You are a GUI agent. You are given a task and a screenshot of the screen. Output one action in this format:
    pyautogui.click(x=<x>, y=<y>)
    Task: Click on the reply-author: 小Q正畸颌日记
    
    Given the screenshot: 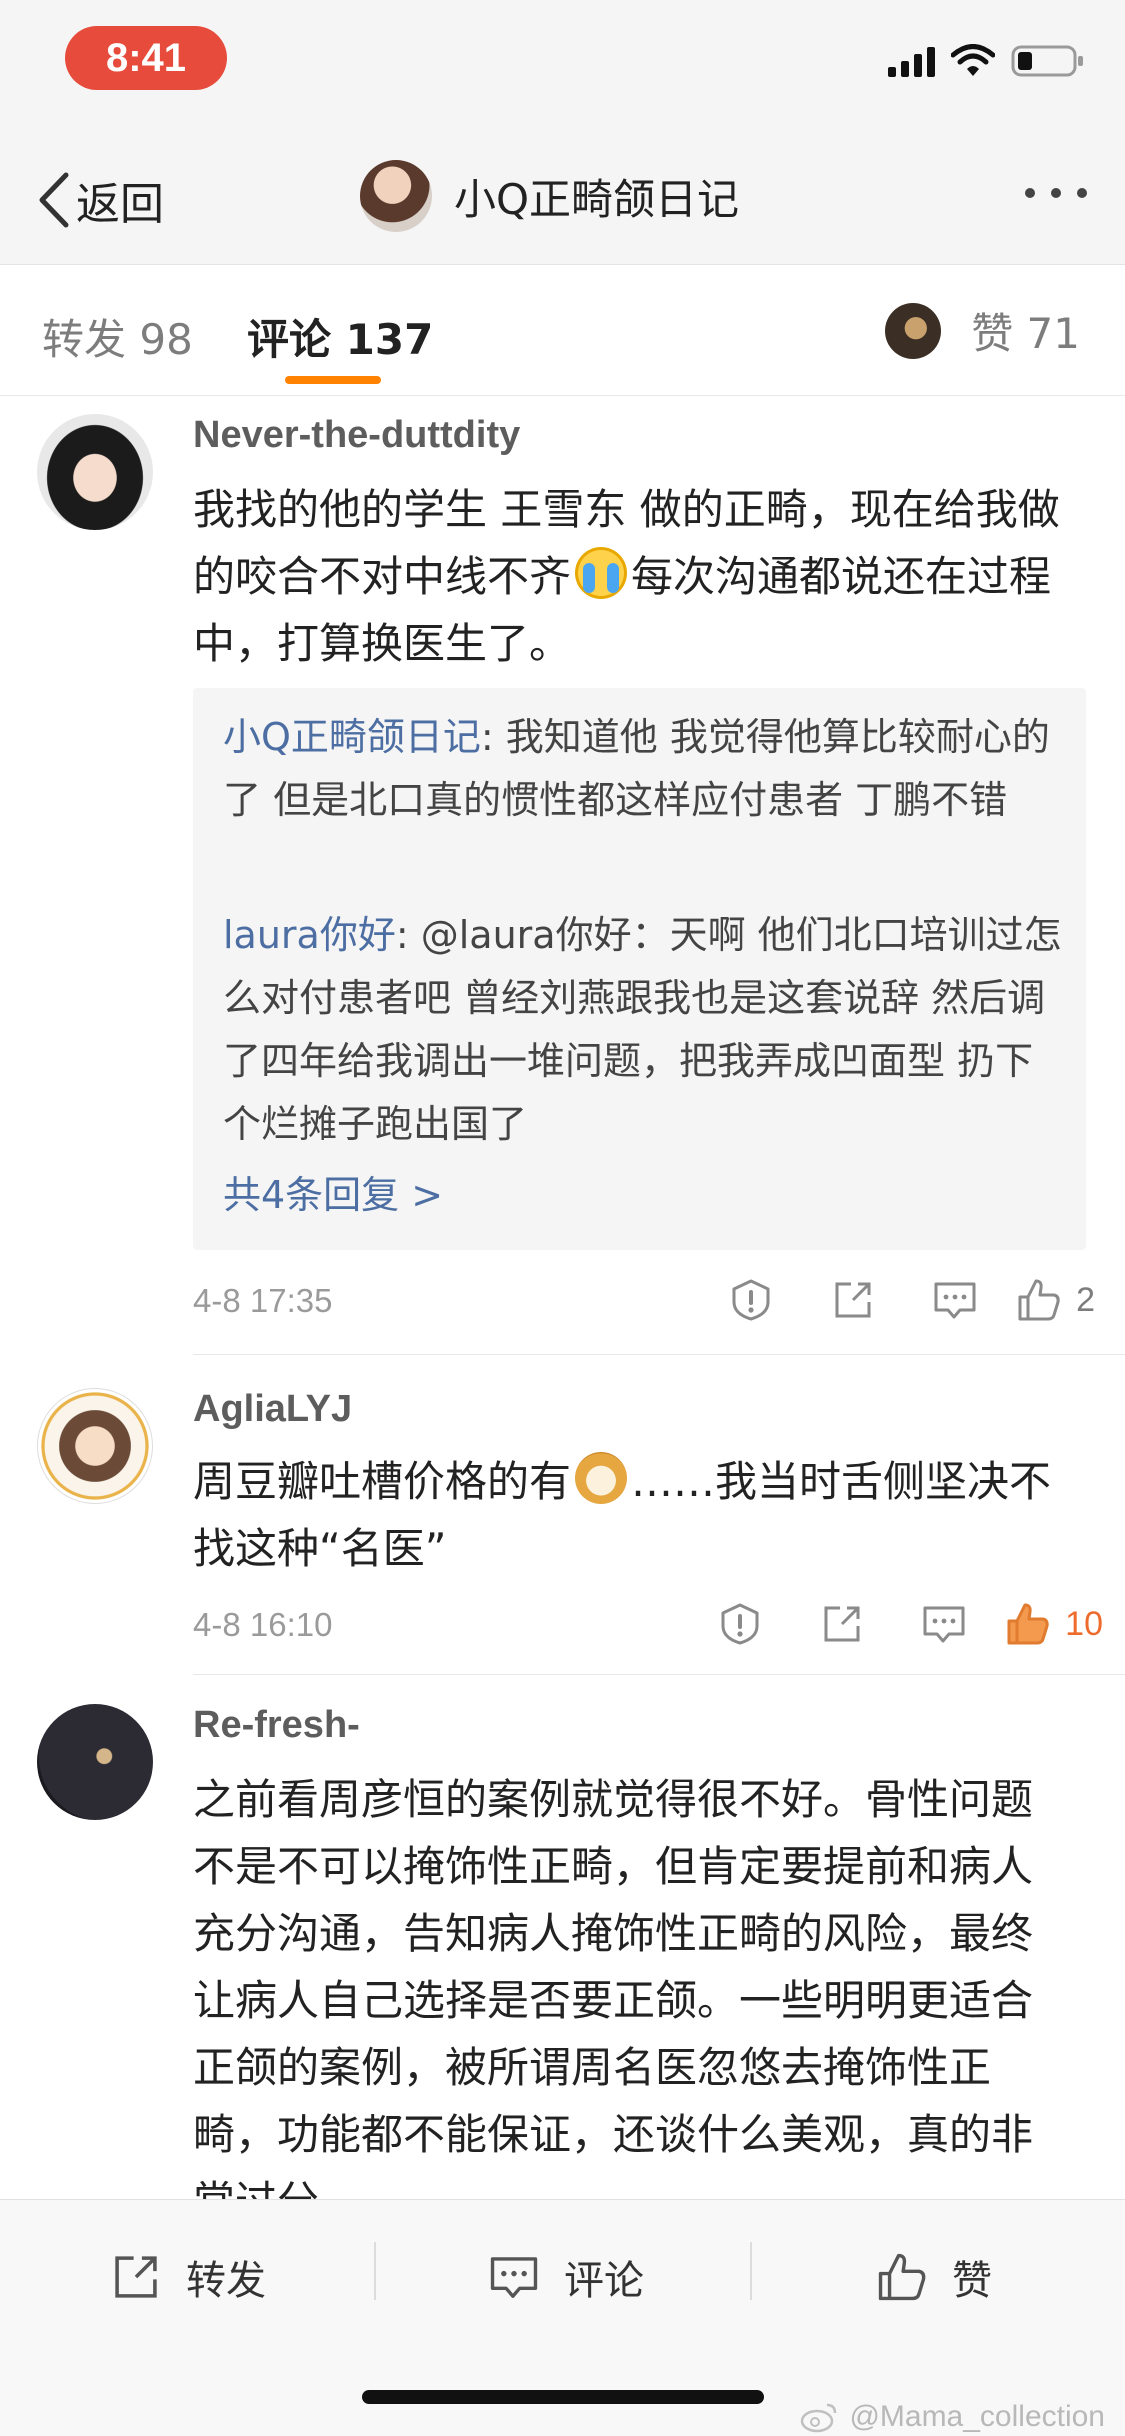 What is the action you would take?
    pyautogui.click(x=352, y=737)
    